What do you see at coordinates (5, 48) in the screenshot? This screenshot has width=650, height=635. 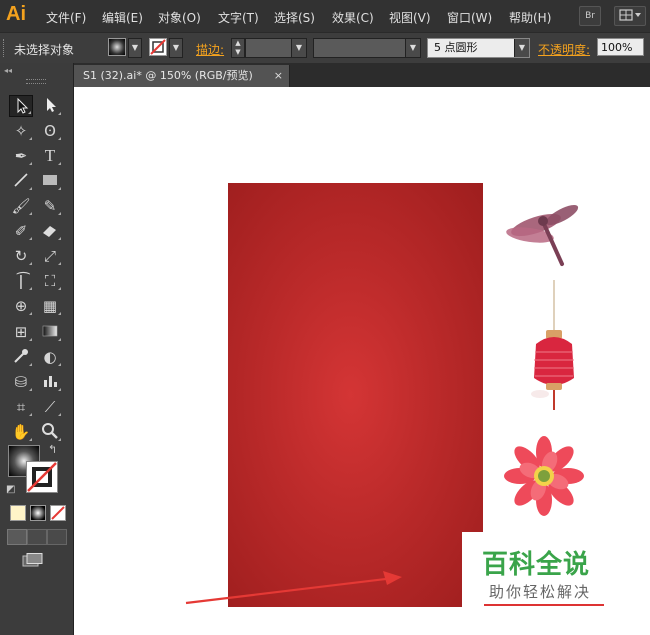 I see `control-grip` at bounding box center [5, 48].